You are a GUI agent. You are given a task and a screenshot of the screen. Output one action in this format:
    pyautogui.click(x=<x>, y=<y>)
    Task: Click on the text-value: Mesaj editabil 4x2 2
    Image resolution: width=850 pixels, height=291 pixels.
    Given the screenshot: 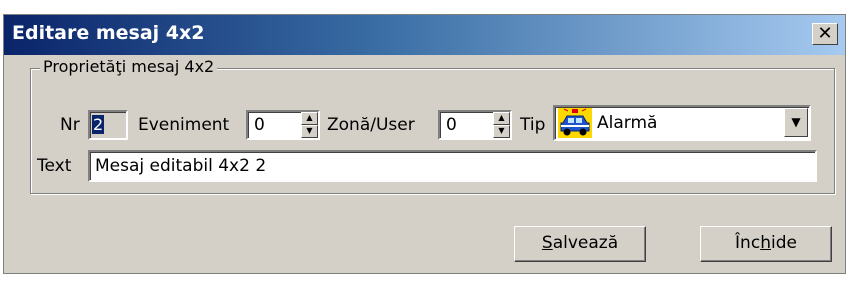 What is the action you would take?
    pyautogui.click(x=181, y=166)
    